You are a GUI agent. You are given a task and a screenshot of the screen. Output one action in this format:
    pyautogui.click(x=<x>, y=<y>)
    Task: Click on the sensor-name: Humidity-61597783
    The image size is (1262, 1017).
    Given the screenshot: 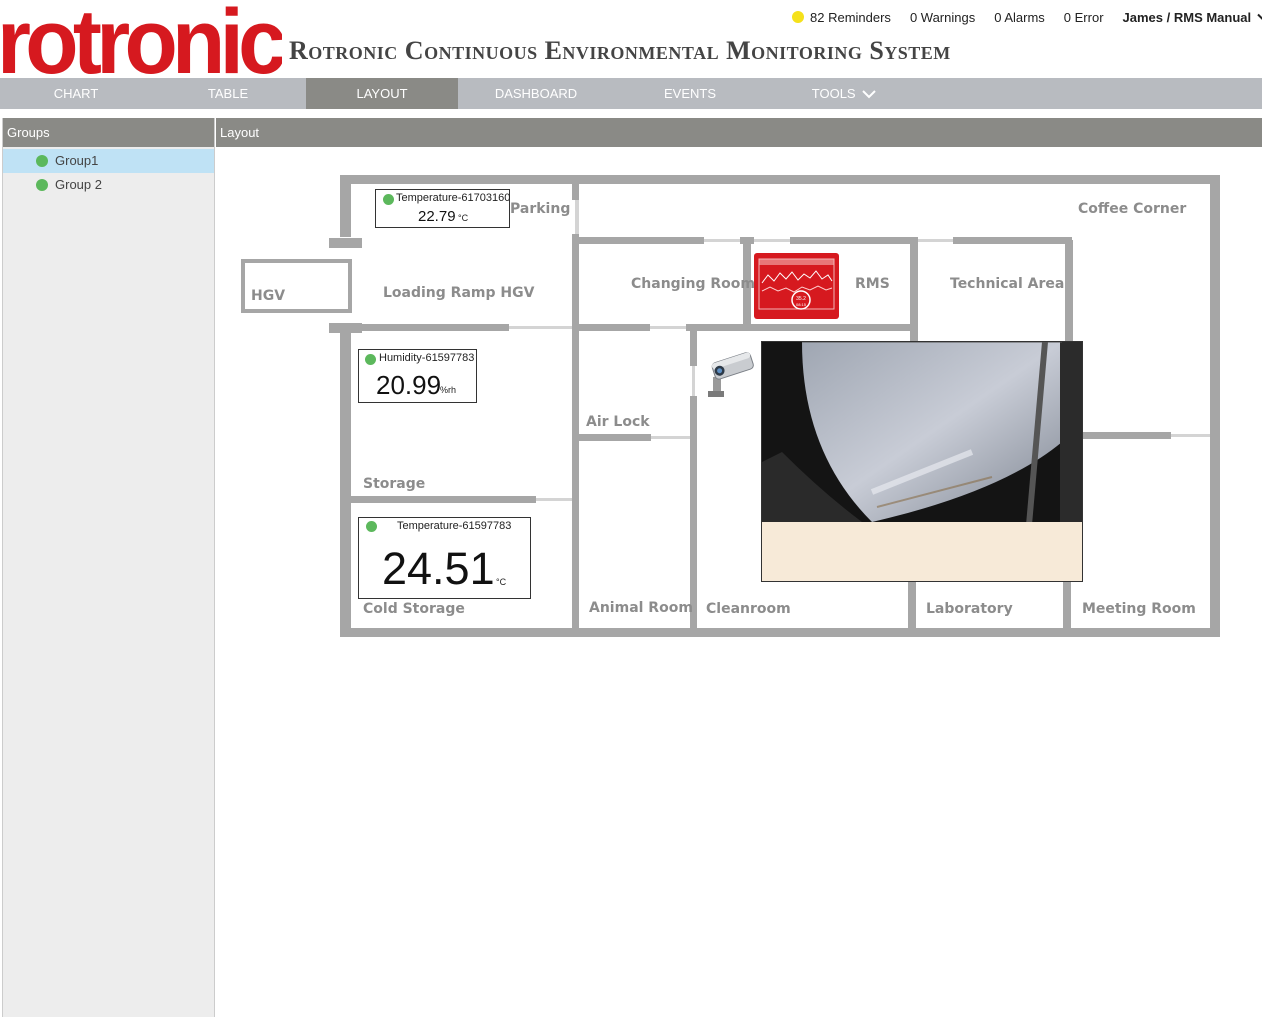 What is the action you would take?
    pyautogui.click(x=427, y=358)
    